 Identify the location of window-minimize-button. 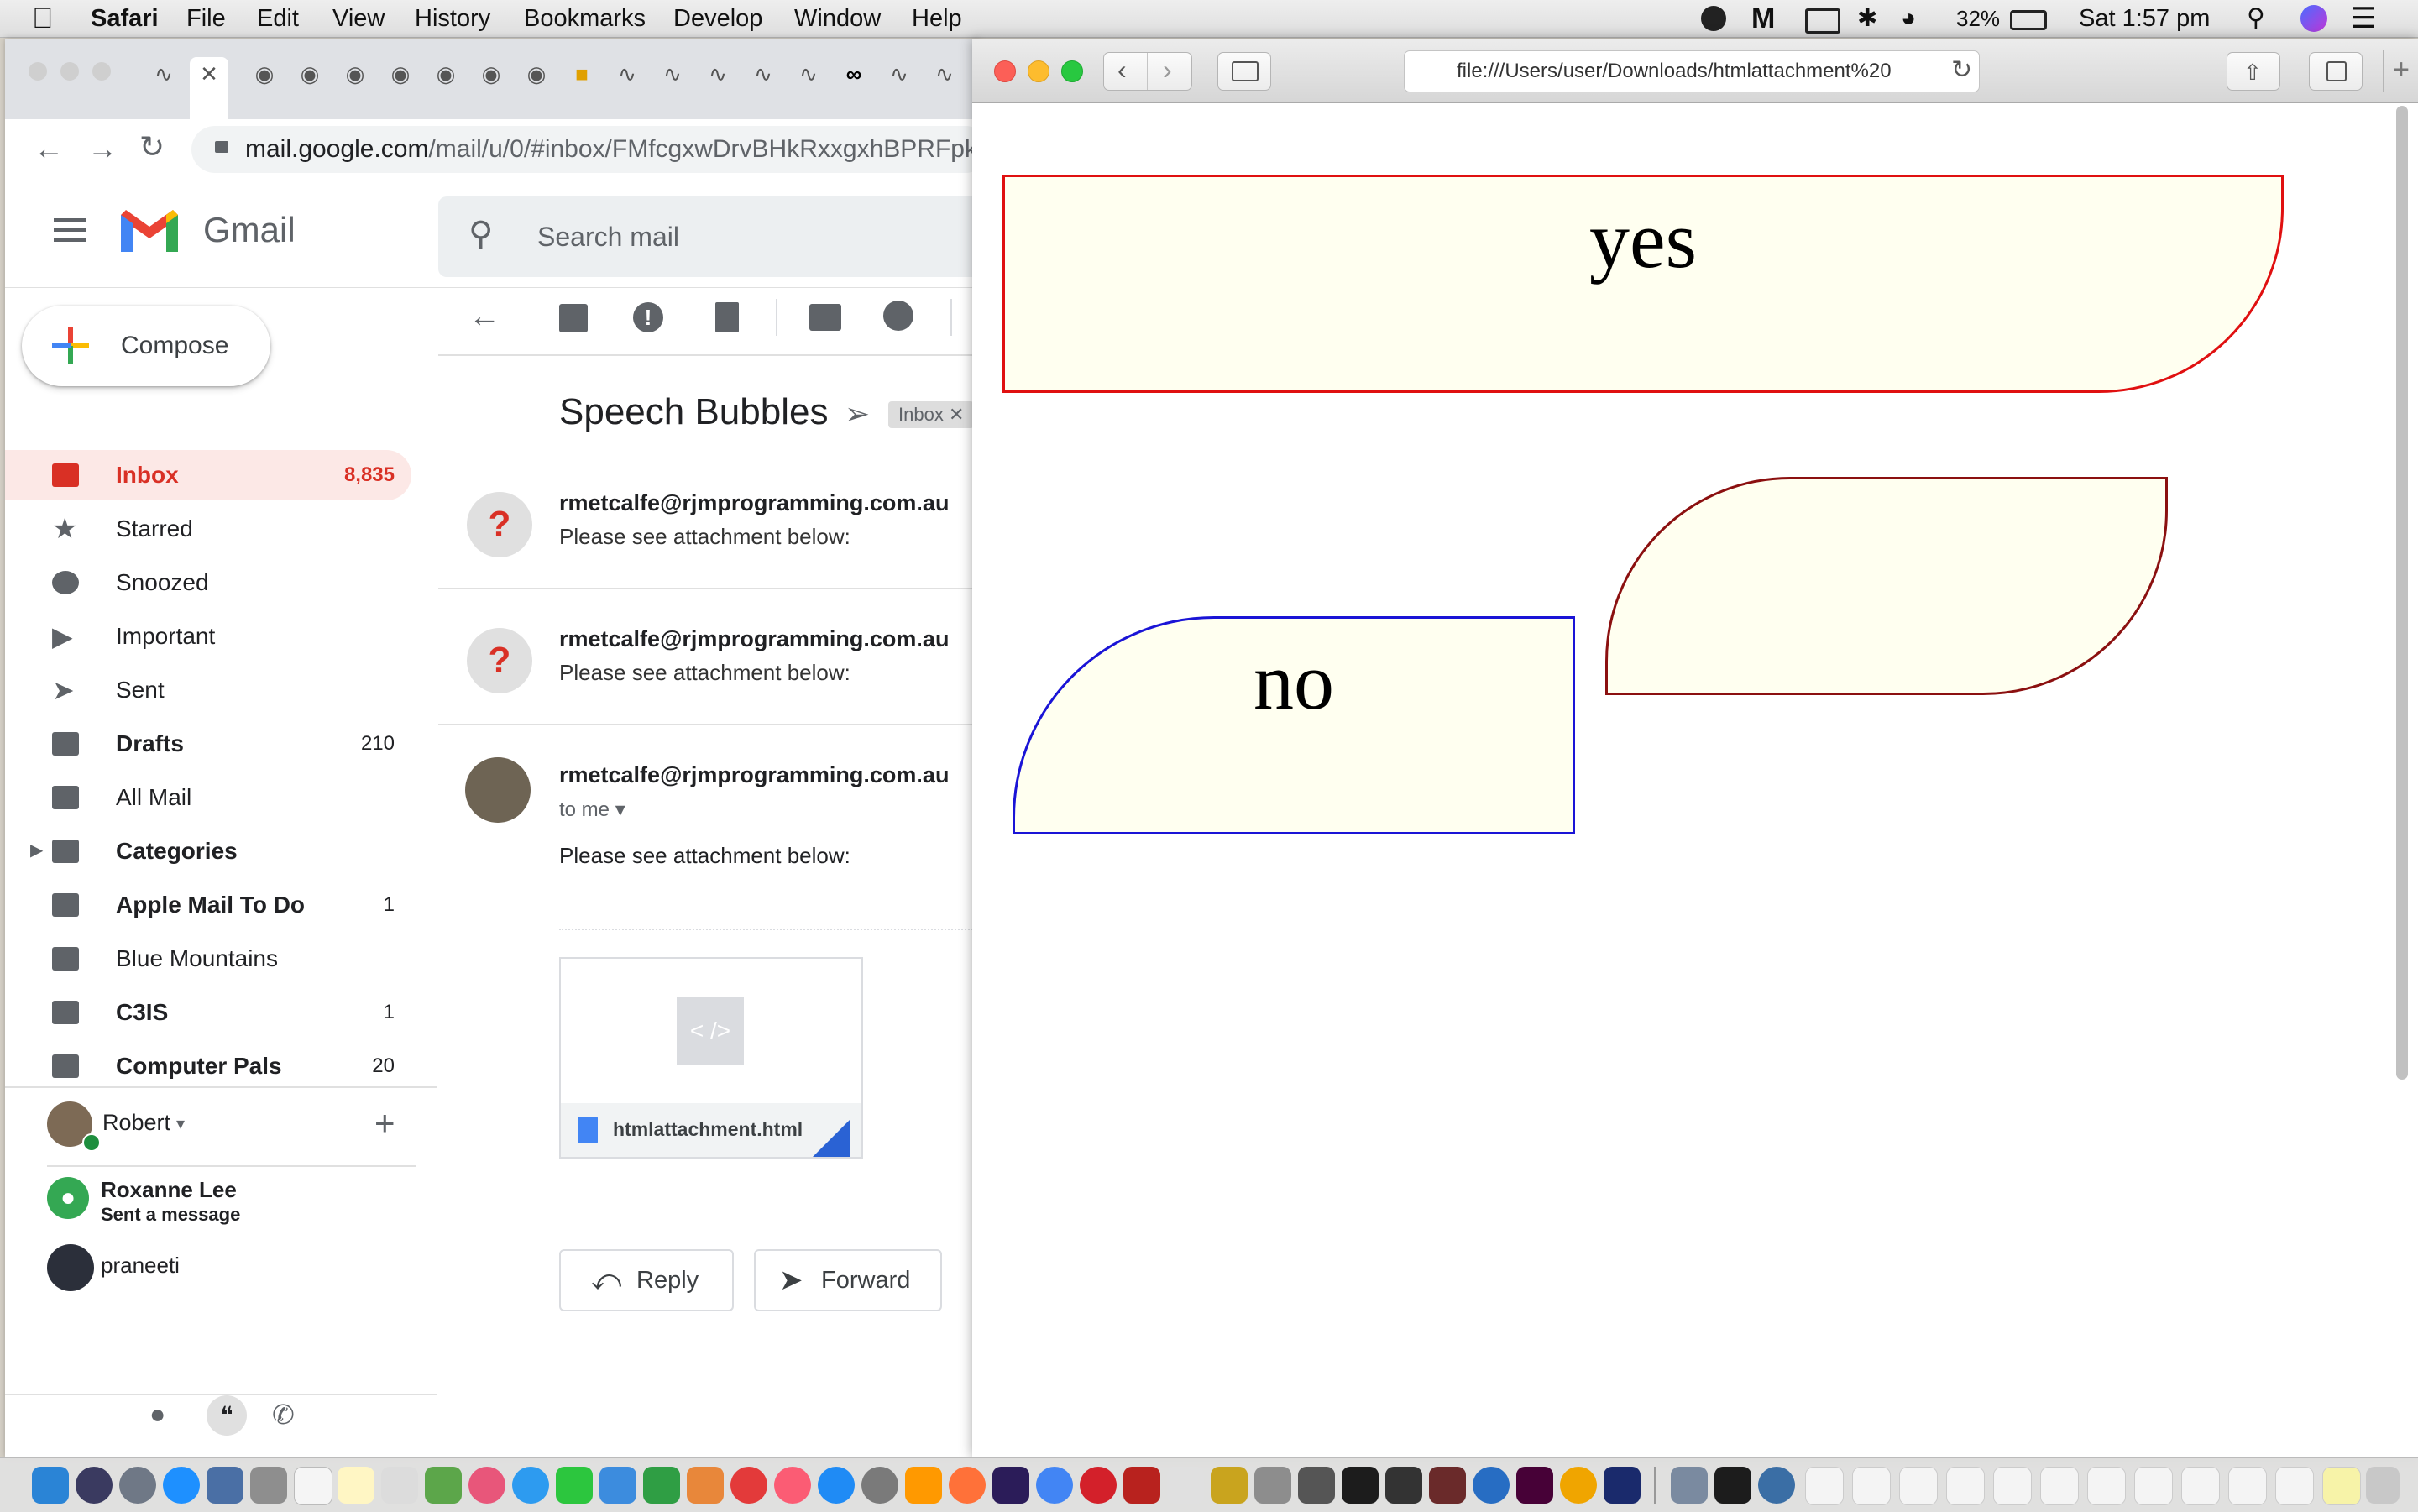
(69, 71).